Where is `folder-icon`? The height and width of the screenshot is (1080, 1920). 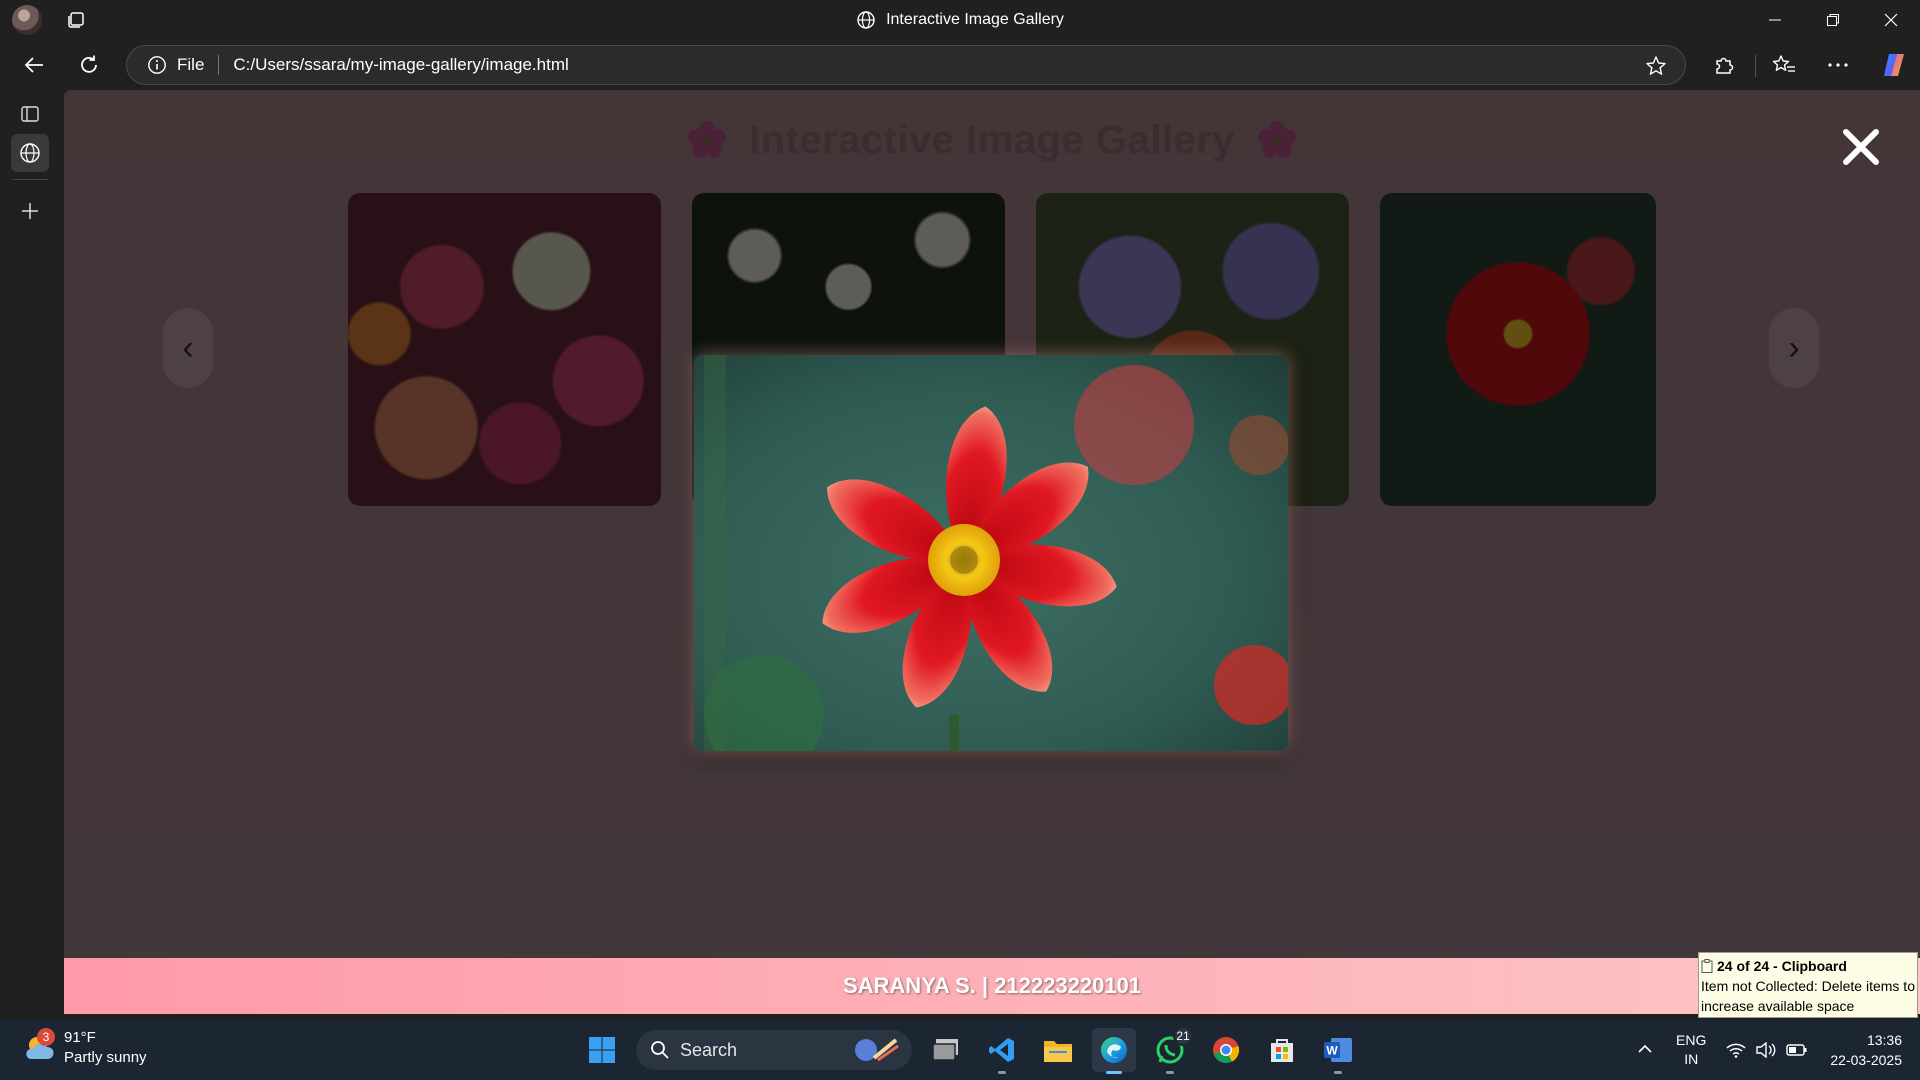
folder-icon is located at coordinates (1058, 1051).